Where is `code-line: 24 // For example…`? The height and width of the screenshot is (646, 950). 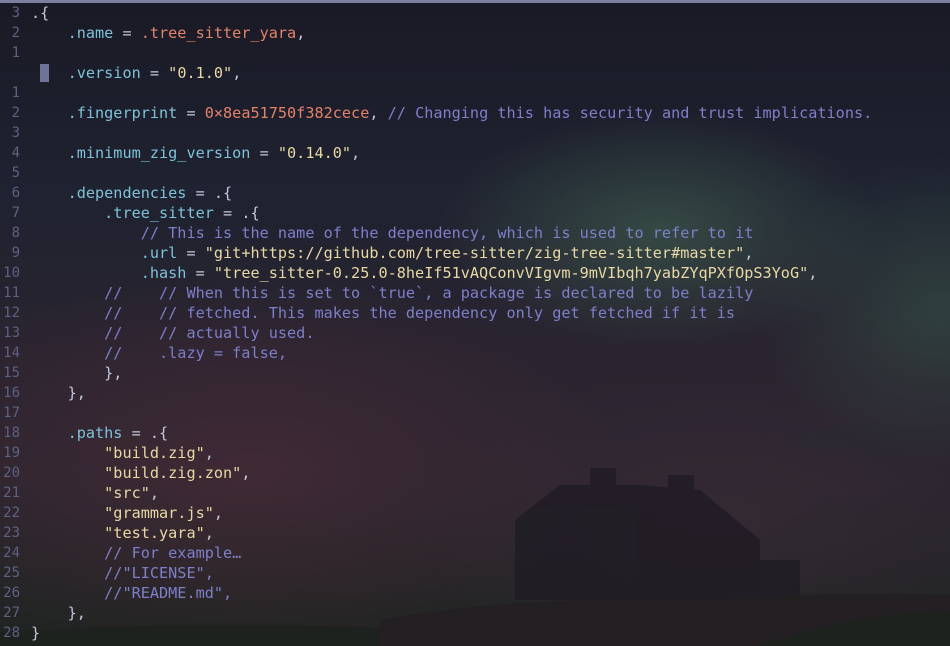 code-line: 24 // For example… is located at coordinates (475, 553).